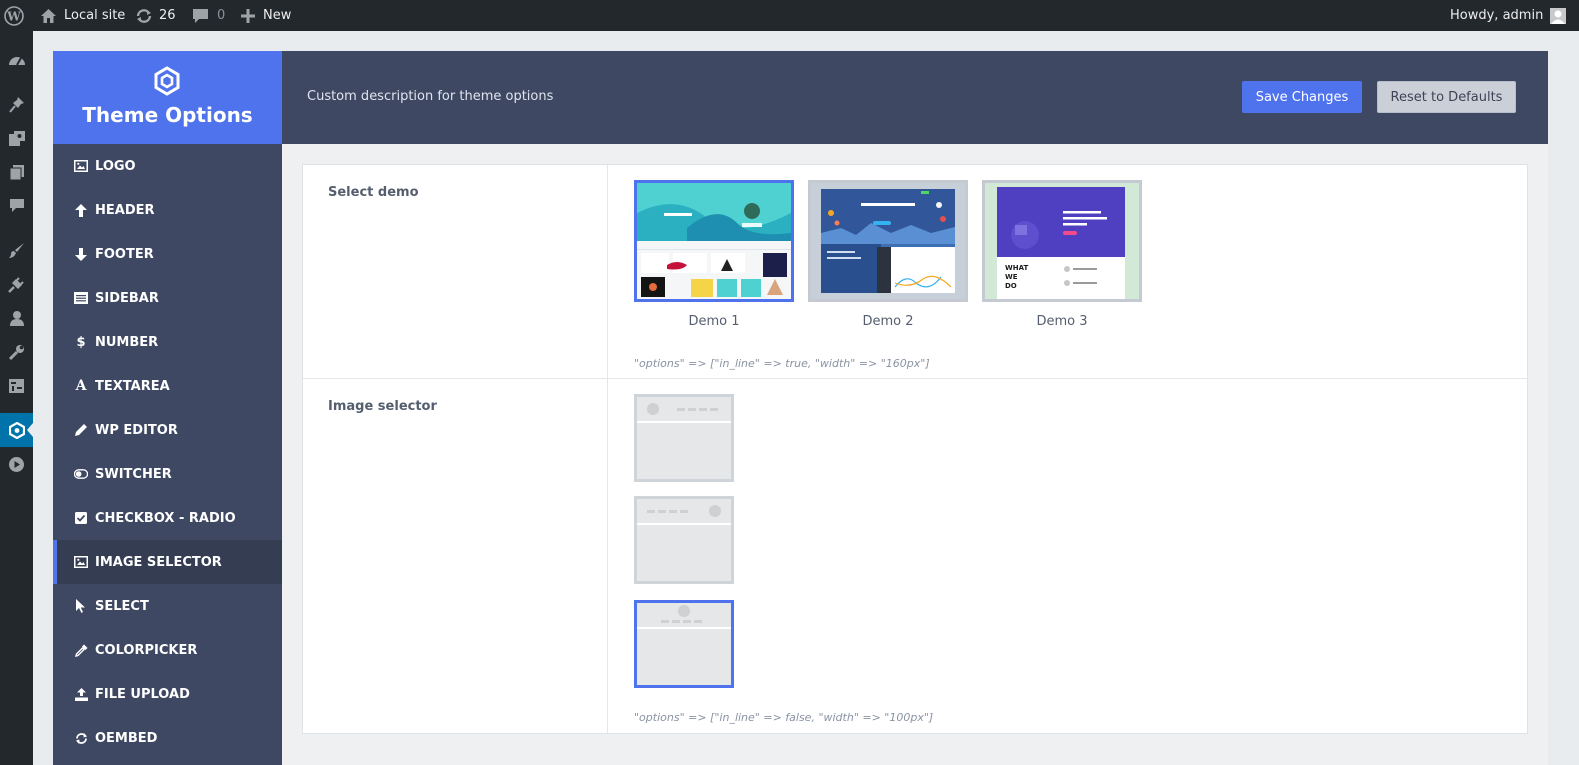  What do you see at coordinates (16, 318) in the screenshot?
I see `users-icon` at bounding box center [16, 318].